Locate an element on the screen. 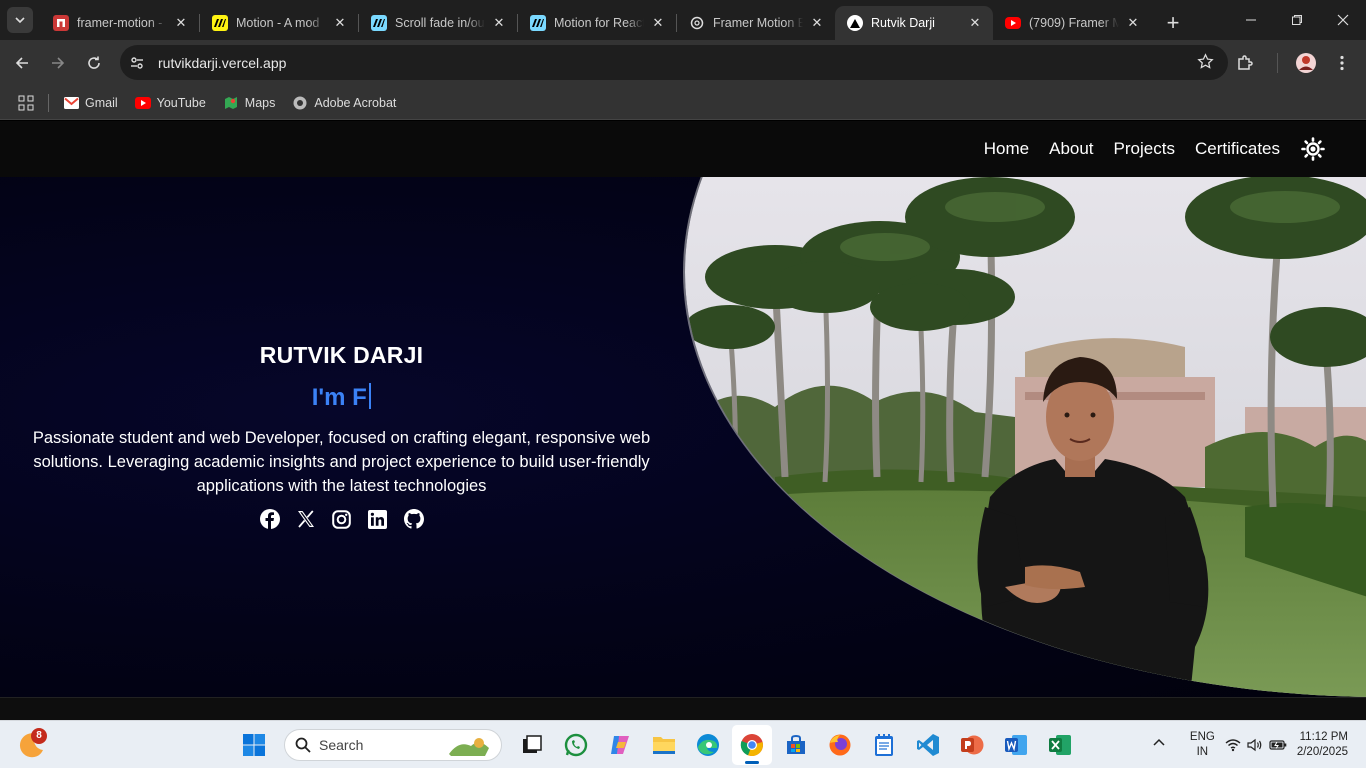 Image resolution: width=1366 pixels, height=768 pixels. tab-title: Framer Motion E is located at coordinates (758, 23).